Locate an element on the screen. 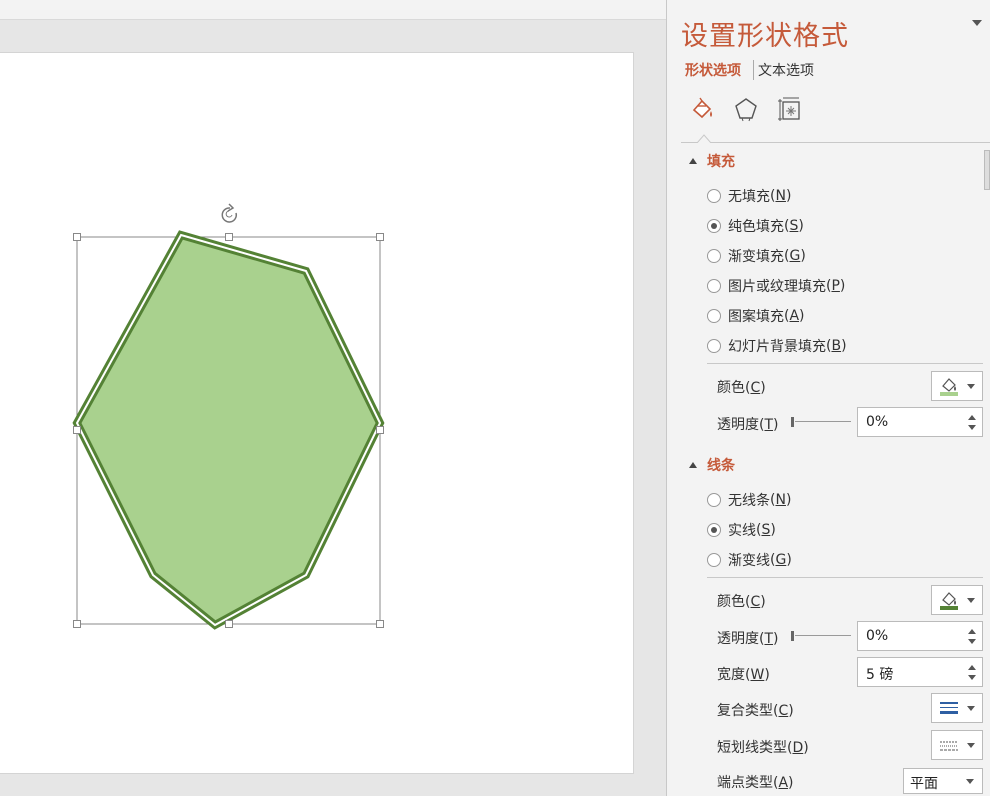 Image resolution: width=990 pixels, height=796 pixels. line-color-label: 颜色(C) is located at coordinates (741, 602).